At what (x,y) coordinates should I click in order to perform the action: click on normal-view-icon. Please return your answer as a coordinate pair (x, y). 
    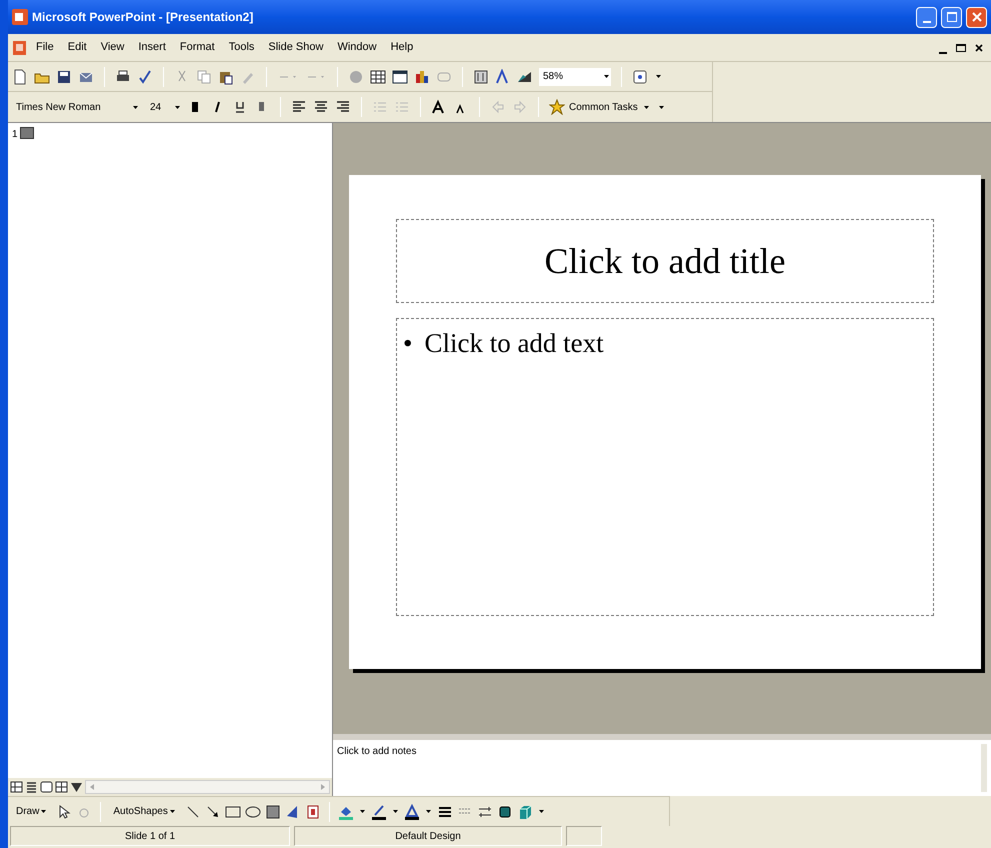
    Looking at the image, I should click on (16, 787).